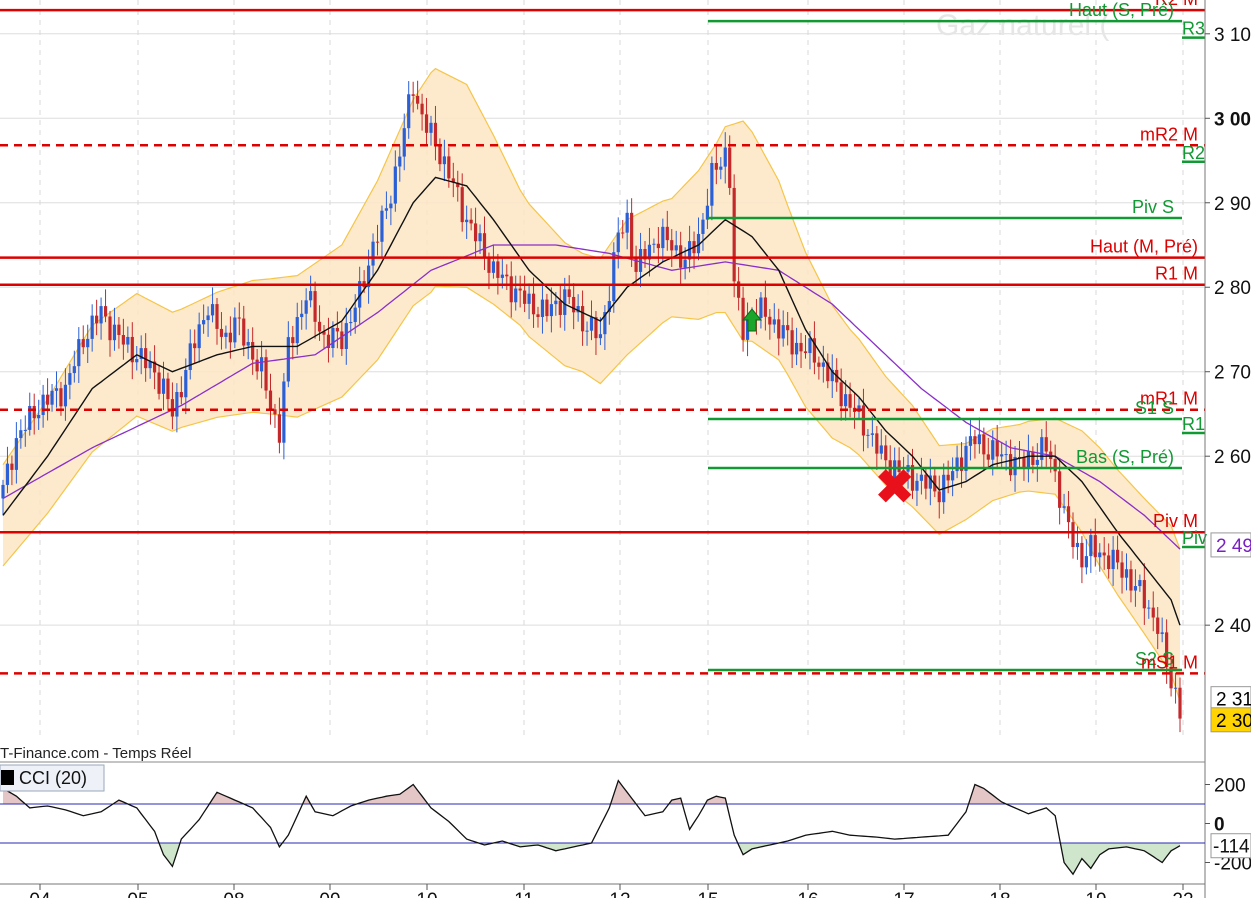 This screenshot has width=1251, height=903. I want to click on date-tick-label: 15, so click(707, 894).